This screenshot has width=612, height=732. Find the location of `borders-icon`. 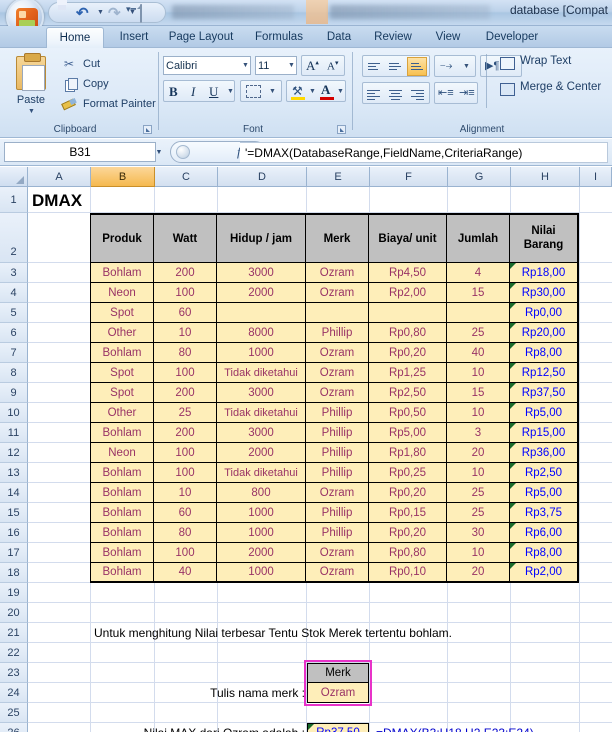

borders-icon is located at coordinates (253, 91).